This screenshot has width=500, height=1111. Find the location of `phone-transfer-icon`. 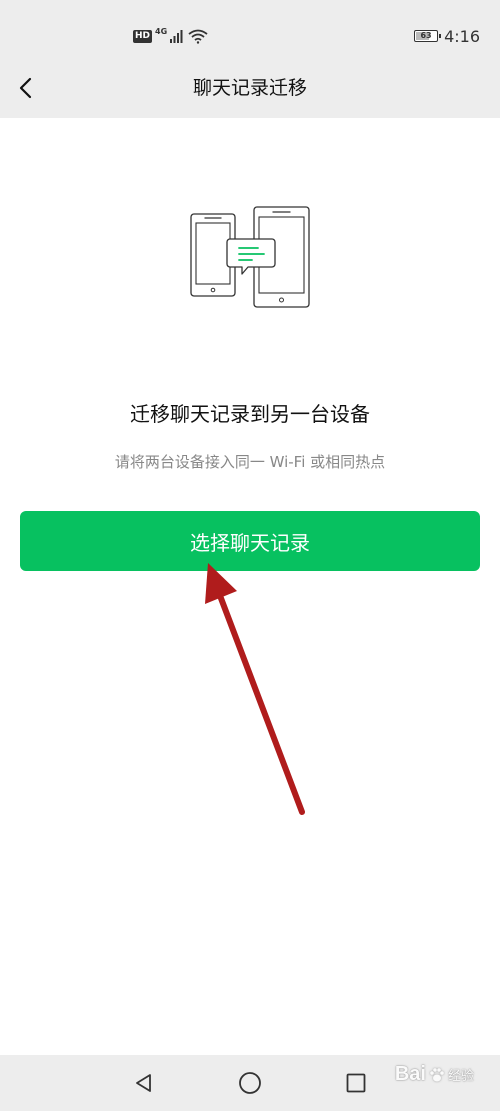

phone-transfer-icon is located at coordinates (250, 257).